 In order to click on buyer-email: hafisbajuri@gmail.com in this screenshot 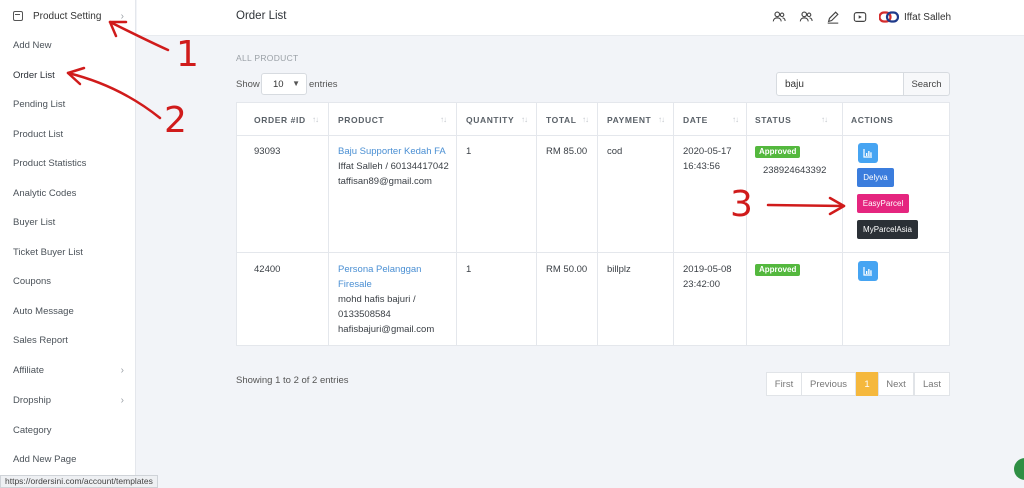, I will do `click(386, 329)`.